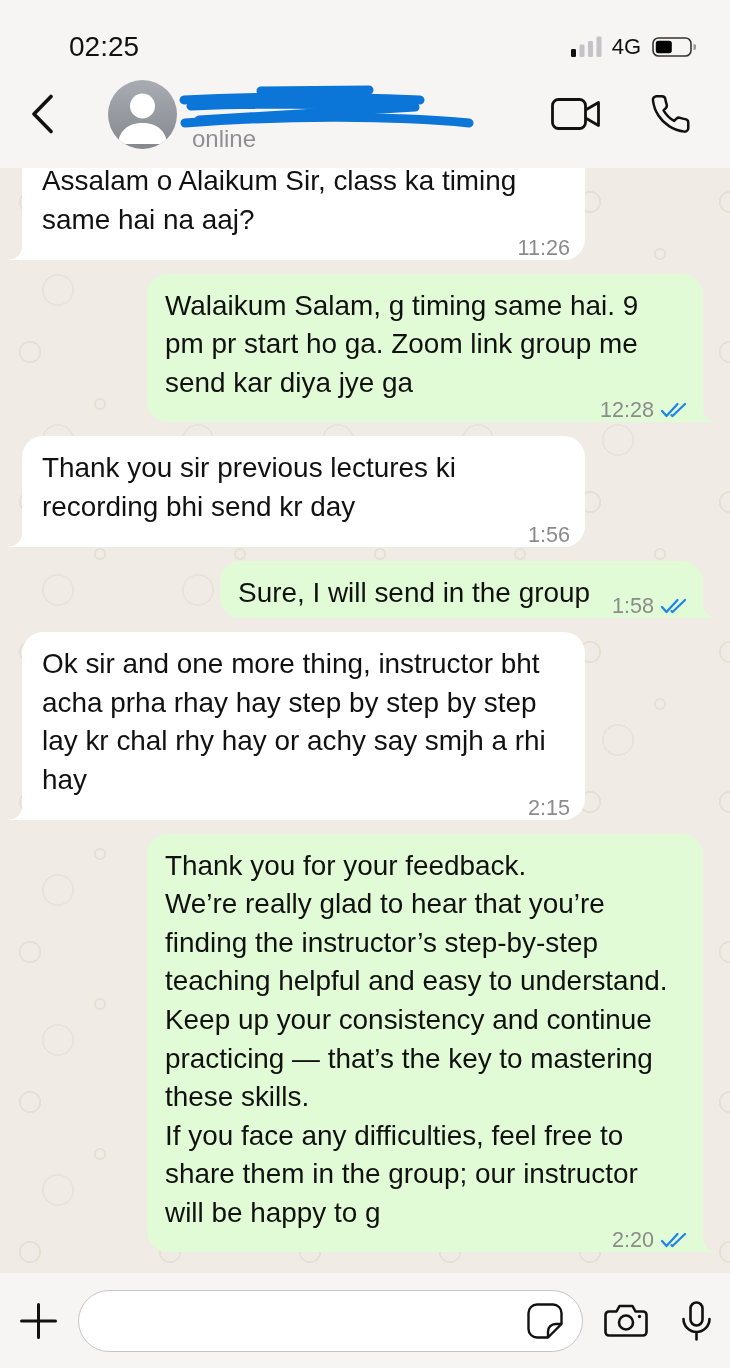 The width and height of the screenshot is (730, 1368). What do you see at coordinates (632, 606) in the screenshot?
I see `message-time: 1:58` at bounding box center [632, 606].